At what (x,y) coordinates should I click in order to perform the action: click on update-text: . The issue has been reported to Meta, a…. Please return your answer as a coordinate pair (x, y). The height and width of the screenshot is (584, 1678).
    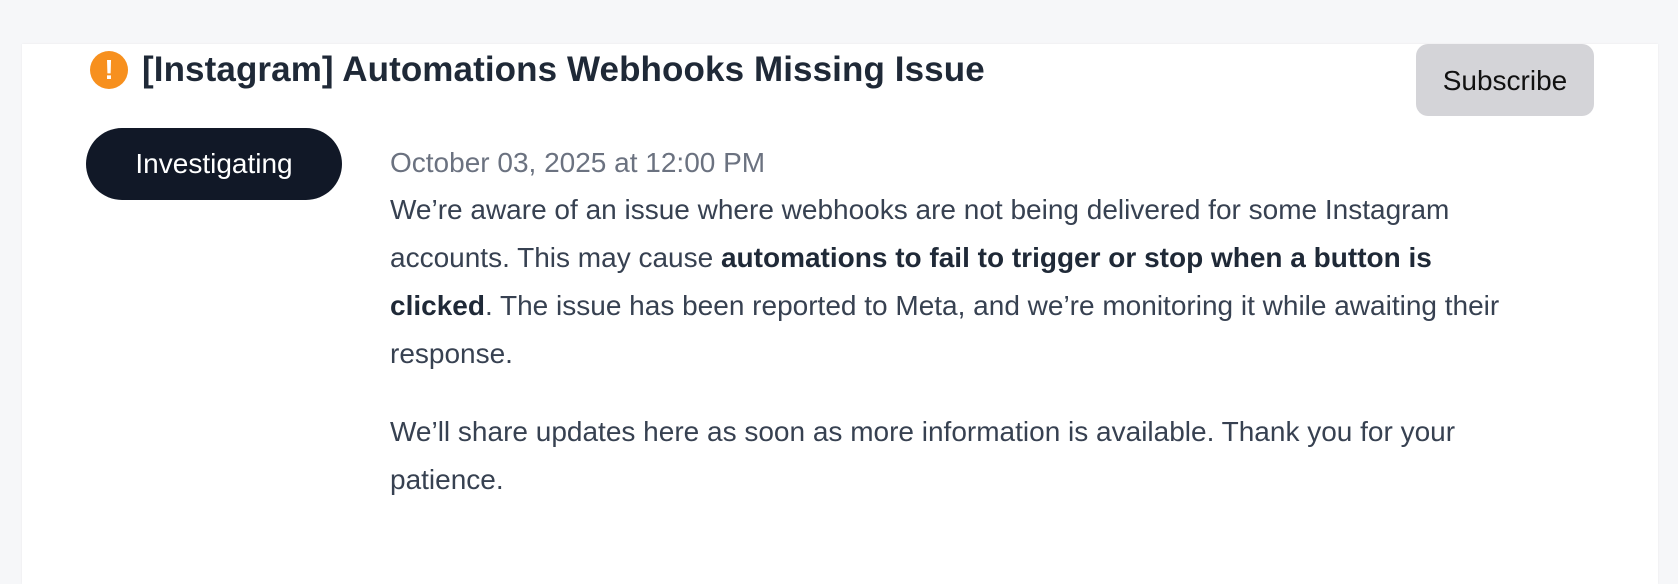
    Looking at the image, I should click on (945, 329).